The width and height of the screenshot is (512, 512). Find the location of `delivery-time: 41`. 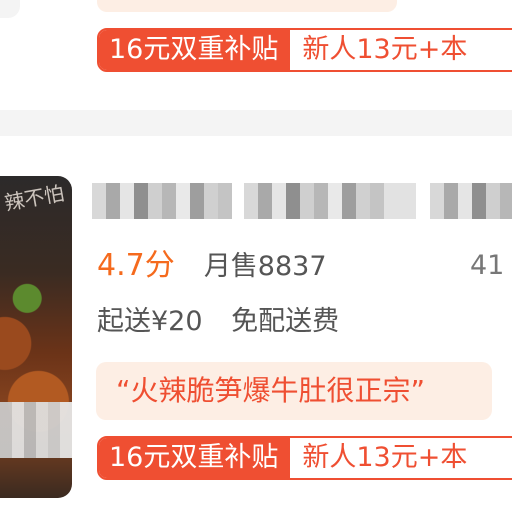

delivery-time: 41 is located at coordinates (487, 265).